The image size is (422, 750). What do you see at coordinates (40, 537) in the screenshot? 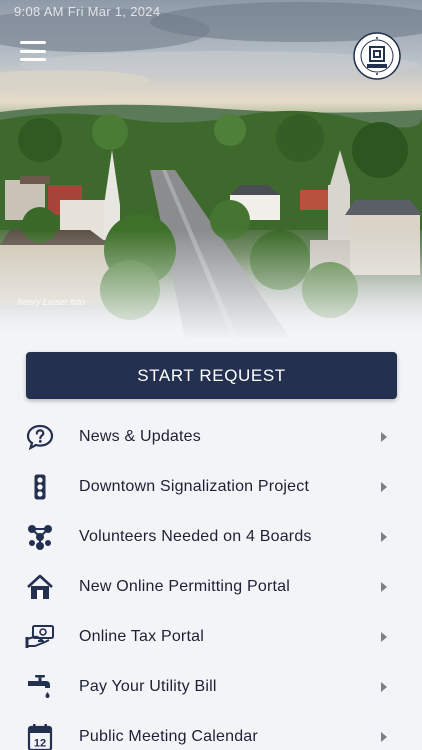
I see `people-network-icon` at bounding box center [40, 537].